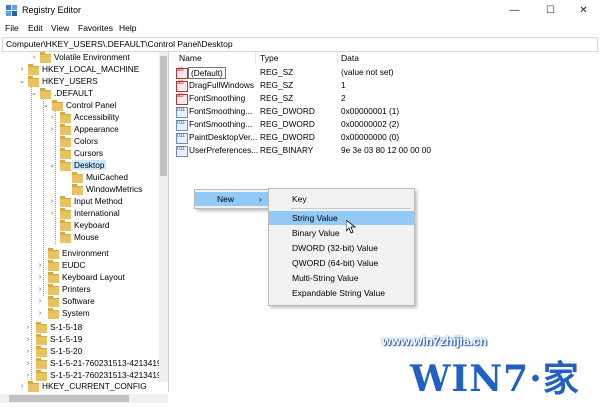 This screenshot has height=407, width=600. I want to click on tree-item-international: › International, so click(84, 214).